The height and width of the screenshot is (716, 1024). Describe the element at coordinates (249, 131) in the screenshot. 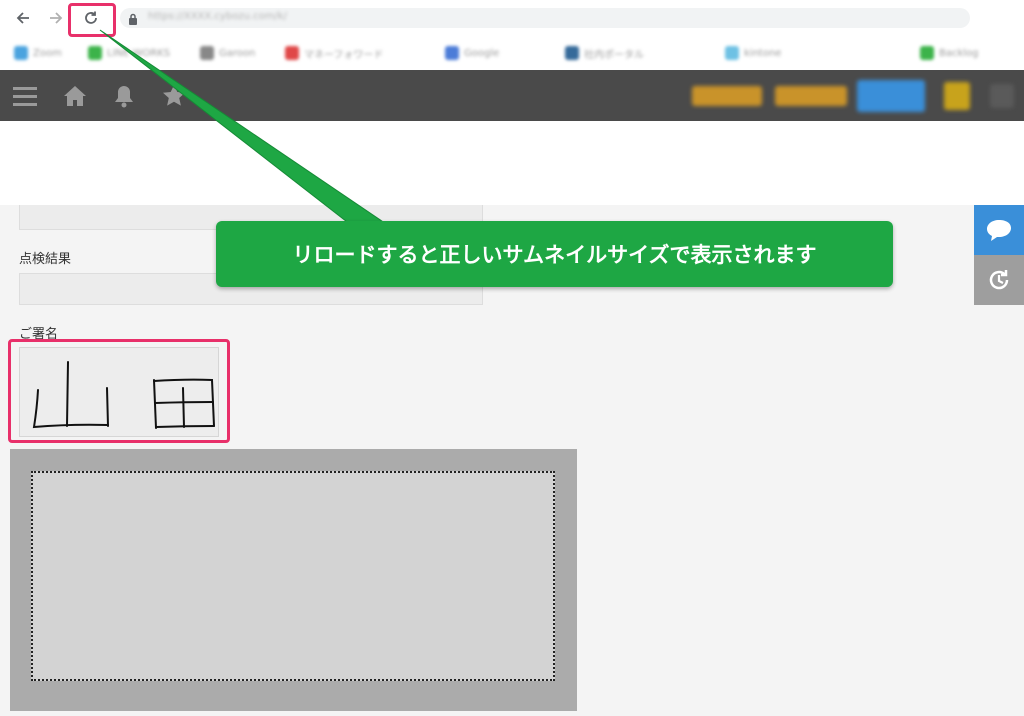

I see `annotation-arrow` at that location.